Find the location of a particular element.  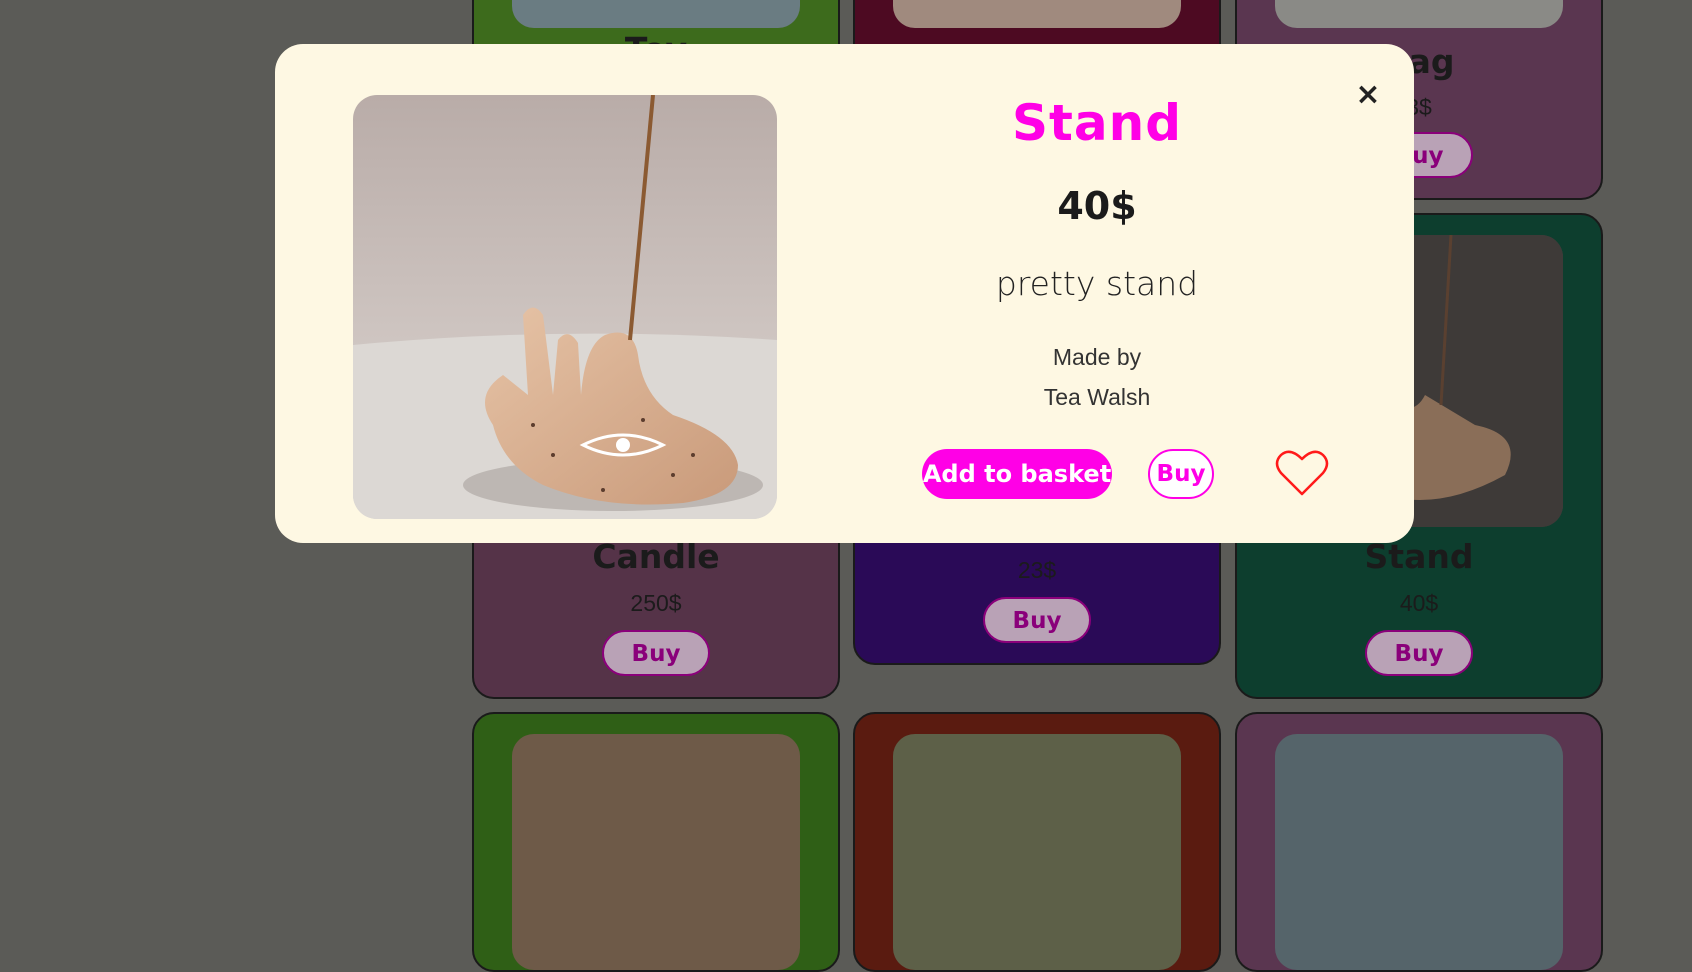

maker-name: Tea Walsh is located at coordinates (1097, 397).